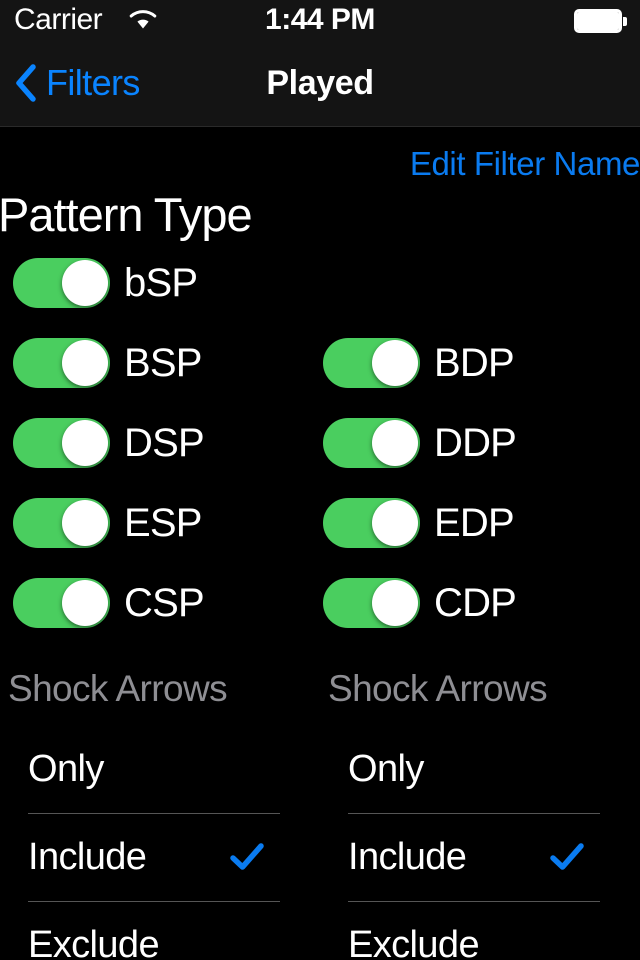 This screenshot has width=640, height=960. What do you see at coordinates (164, 603) in the screenshot?
I see `toggle-label-csp: CSP` at bounding box center [164, 603].